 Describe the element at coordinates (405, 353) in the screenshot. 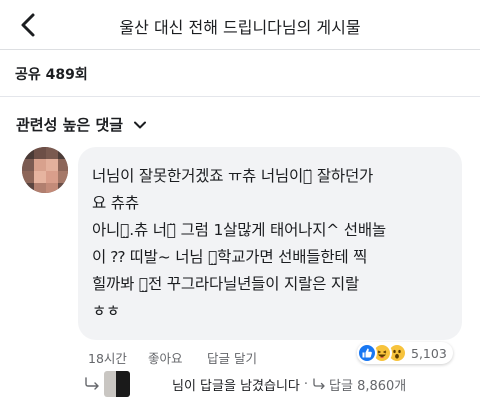

I see `reactions-summary: 5,103` at that location.